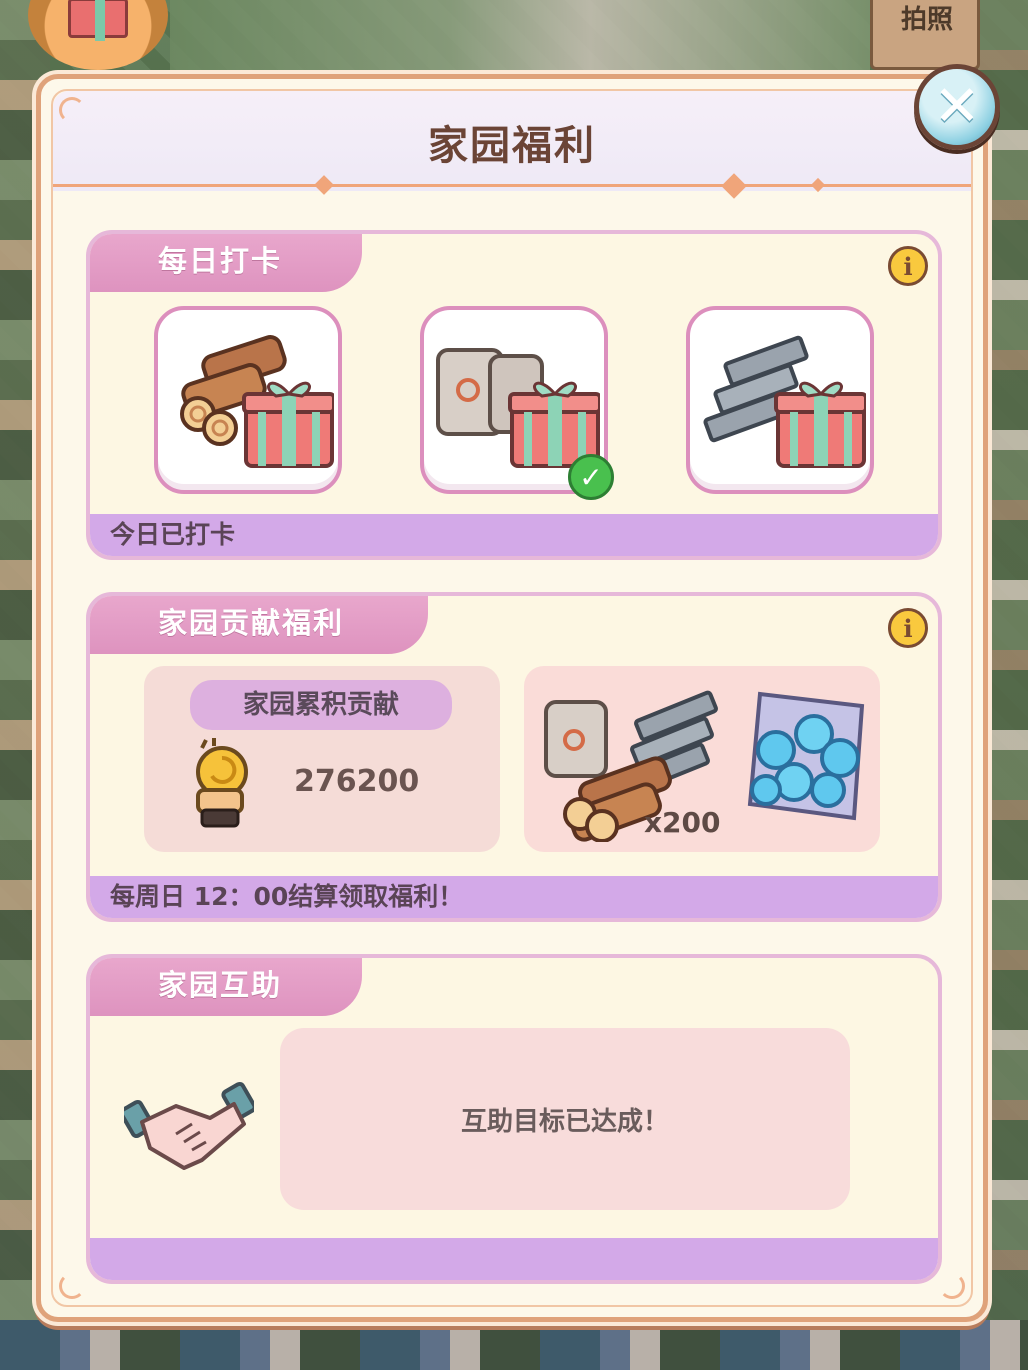 This screenshot has width=1028, height=1370. I want to click on checkin-reward-wood, so click(248, 400).